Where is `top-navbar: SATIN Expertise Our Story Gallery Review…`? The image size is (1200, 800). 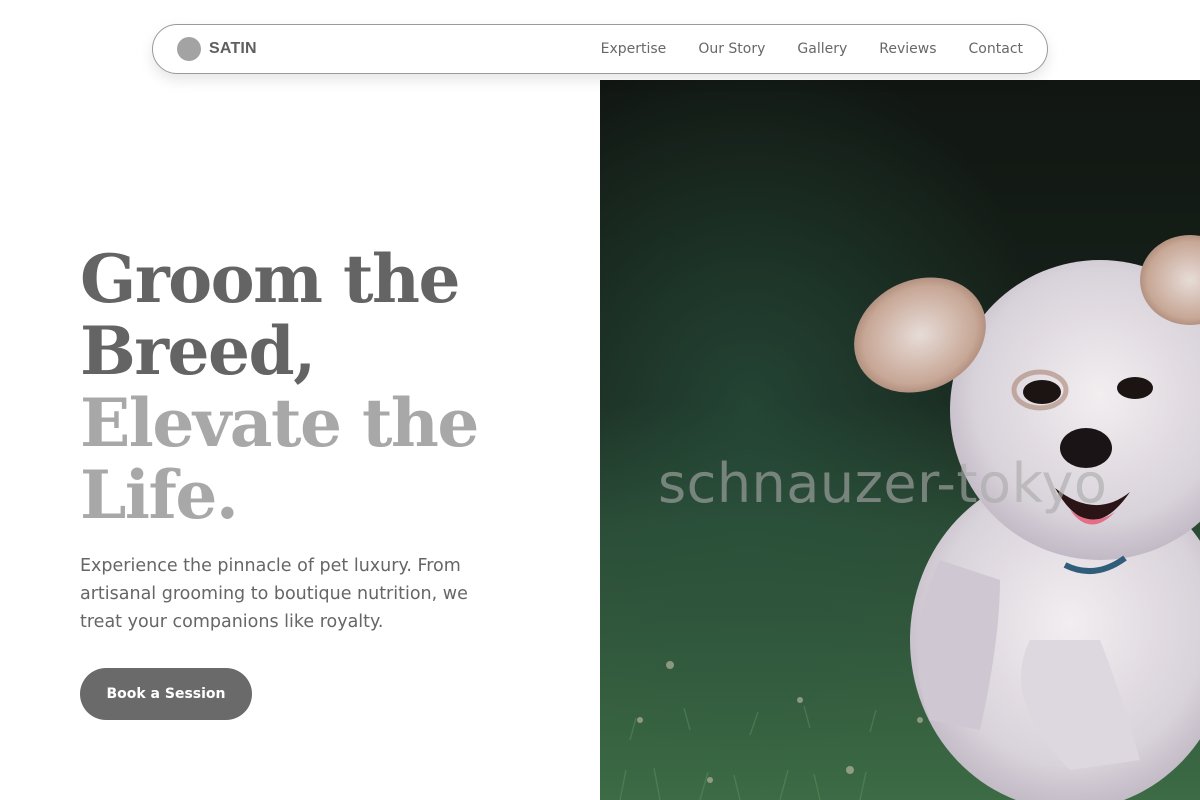
top-navbar: SATIN Expertise Our Story Gallery Review… is located at coordinates (600, 49).